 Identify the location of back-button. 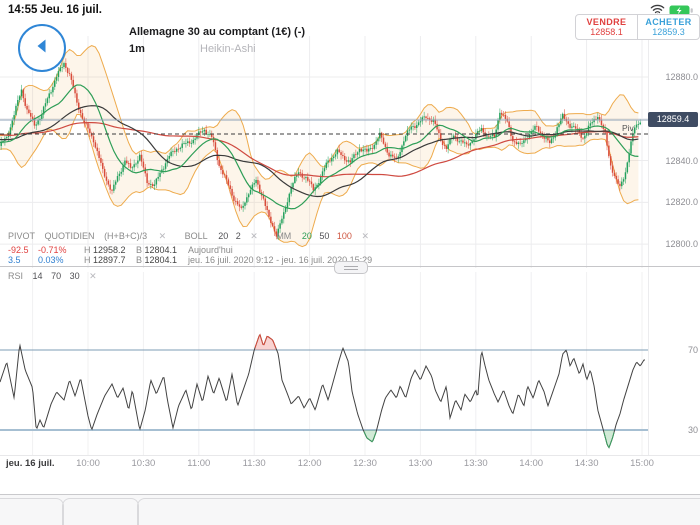
(42, 48).